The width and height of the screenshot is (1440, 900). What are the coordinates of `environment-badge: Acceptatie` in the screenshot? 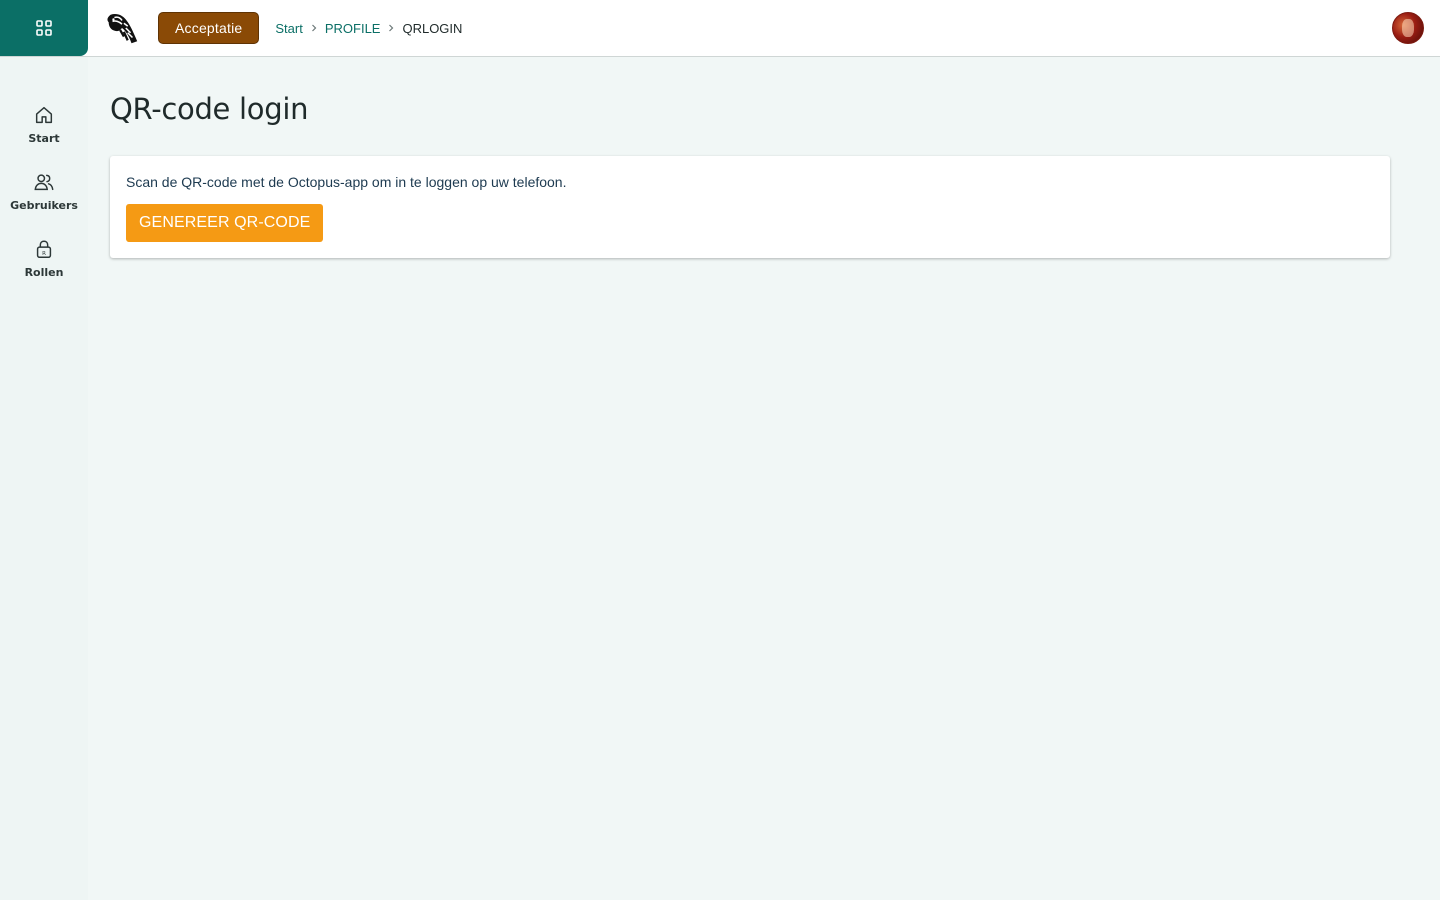 It's located at (209, 28).